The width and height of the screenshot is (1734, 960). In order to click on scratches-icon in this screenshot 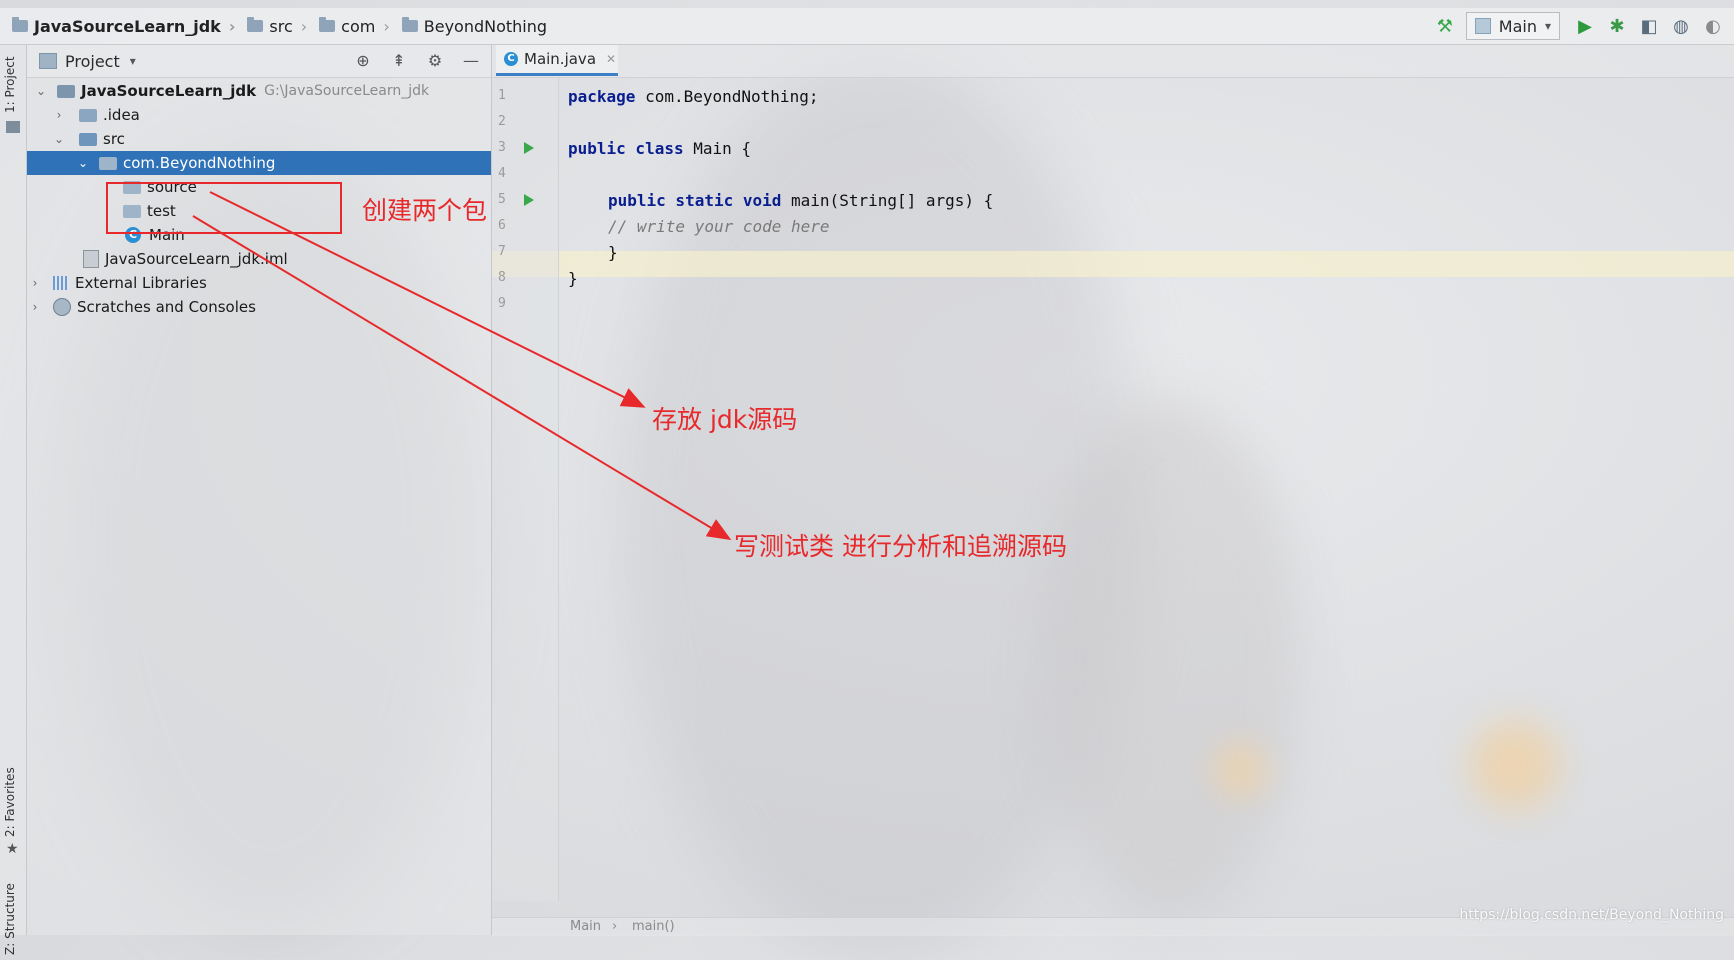, I will do `click(62, 307)`.